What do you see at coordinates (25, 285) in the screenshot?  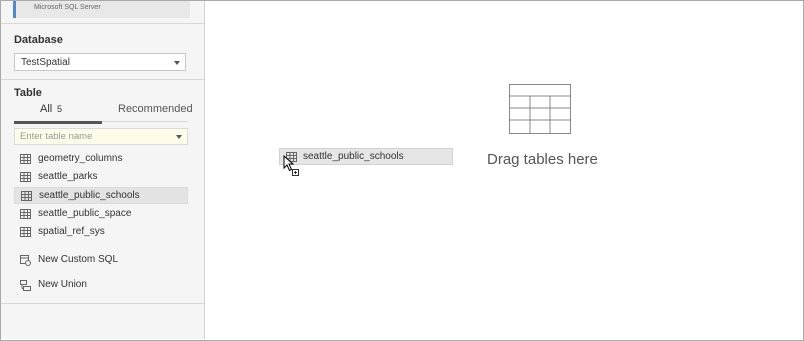 I see `union-icon` at bounding box center [25, 285].